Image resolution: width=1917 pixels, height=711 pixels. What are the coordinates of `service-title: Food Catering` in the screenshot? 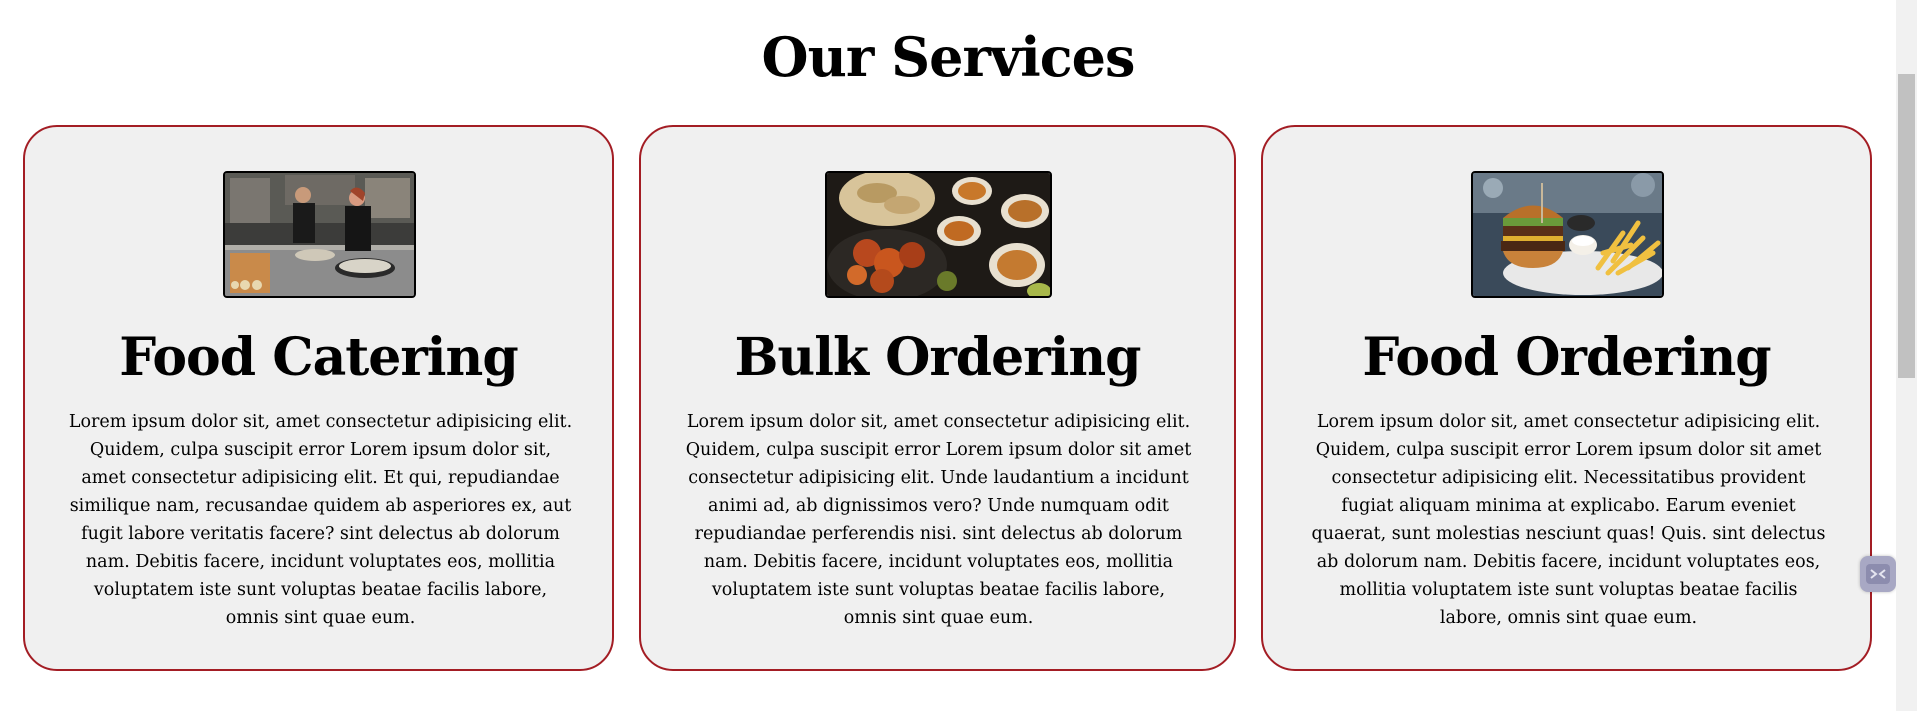 It's located at (318, 357).